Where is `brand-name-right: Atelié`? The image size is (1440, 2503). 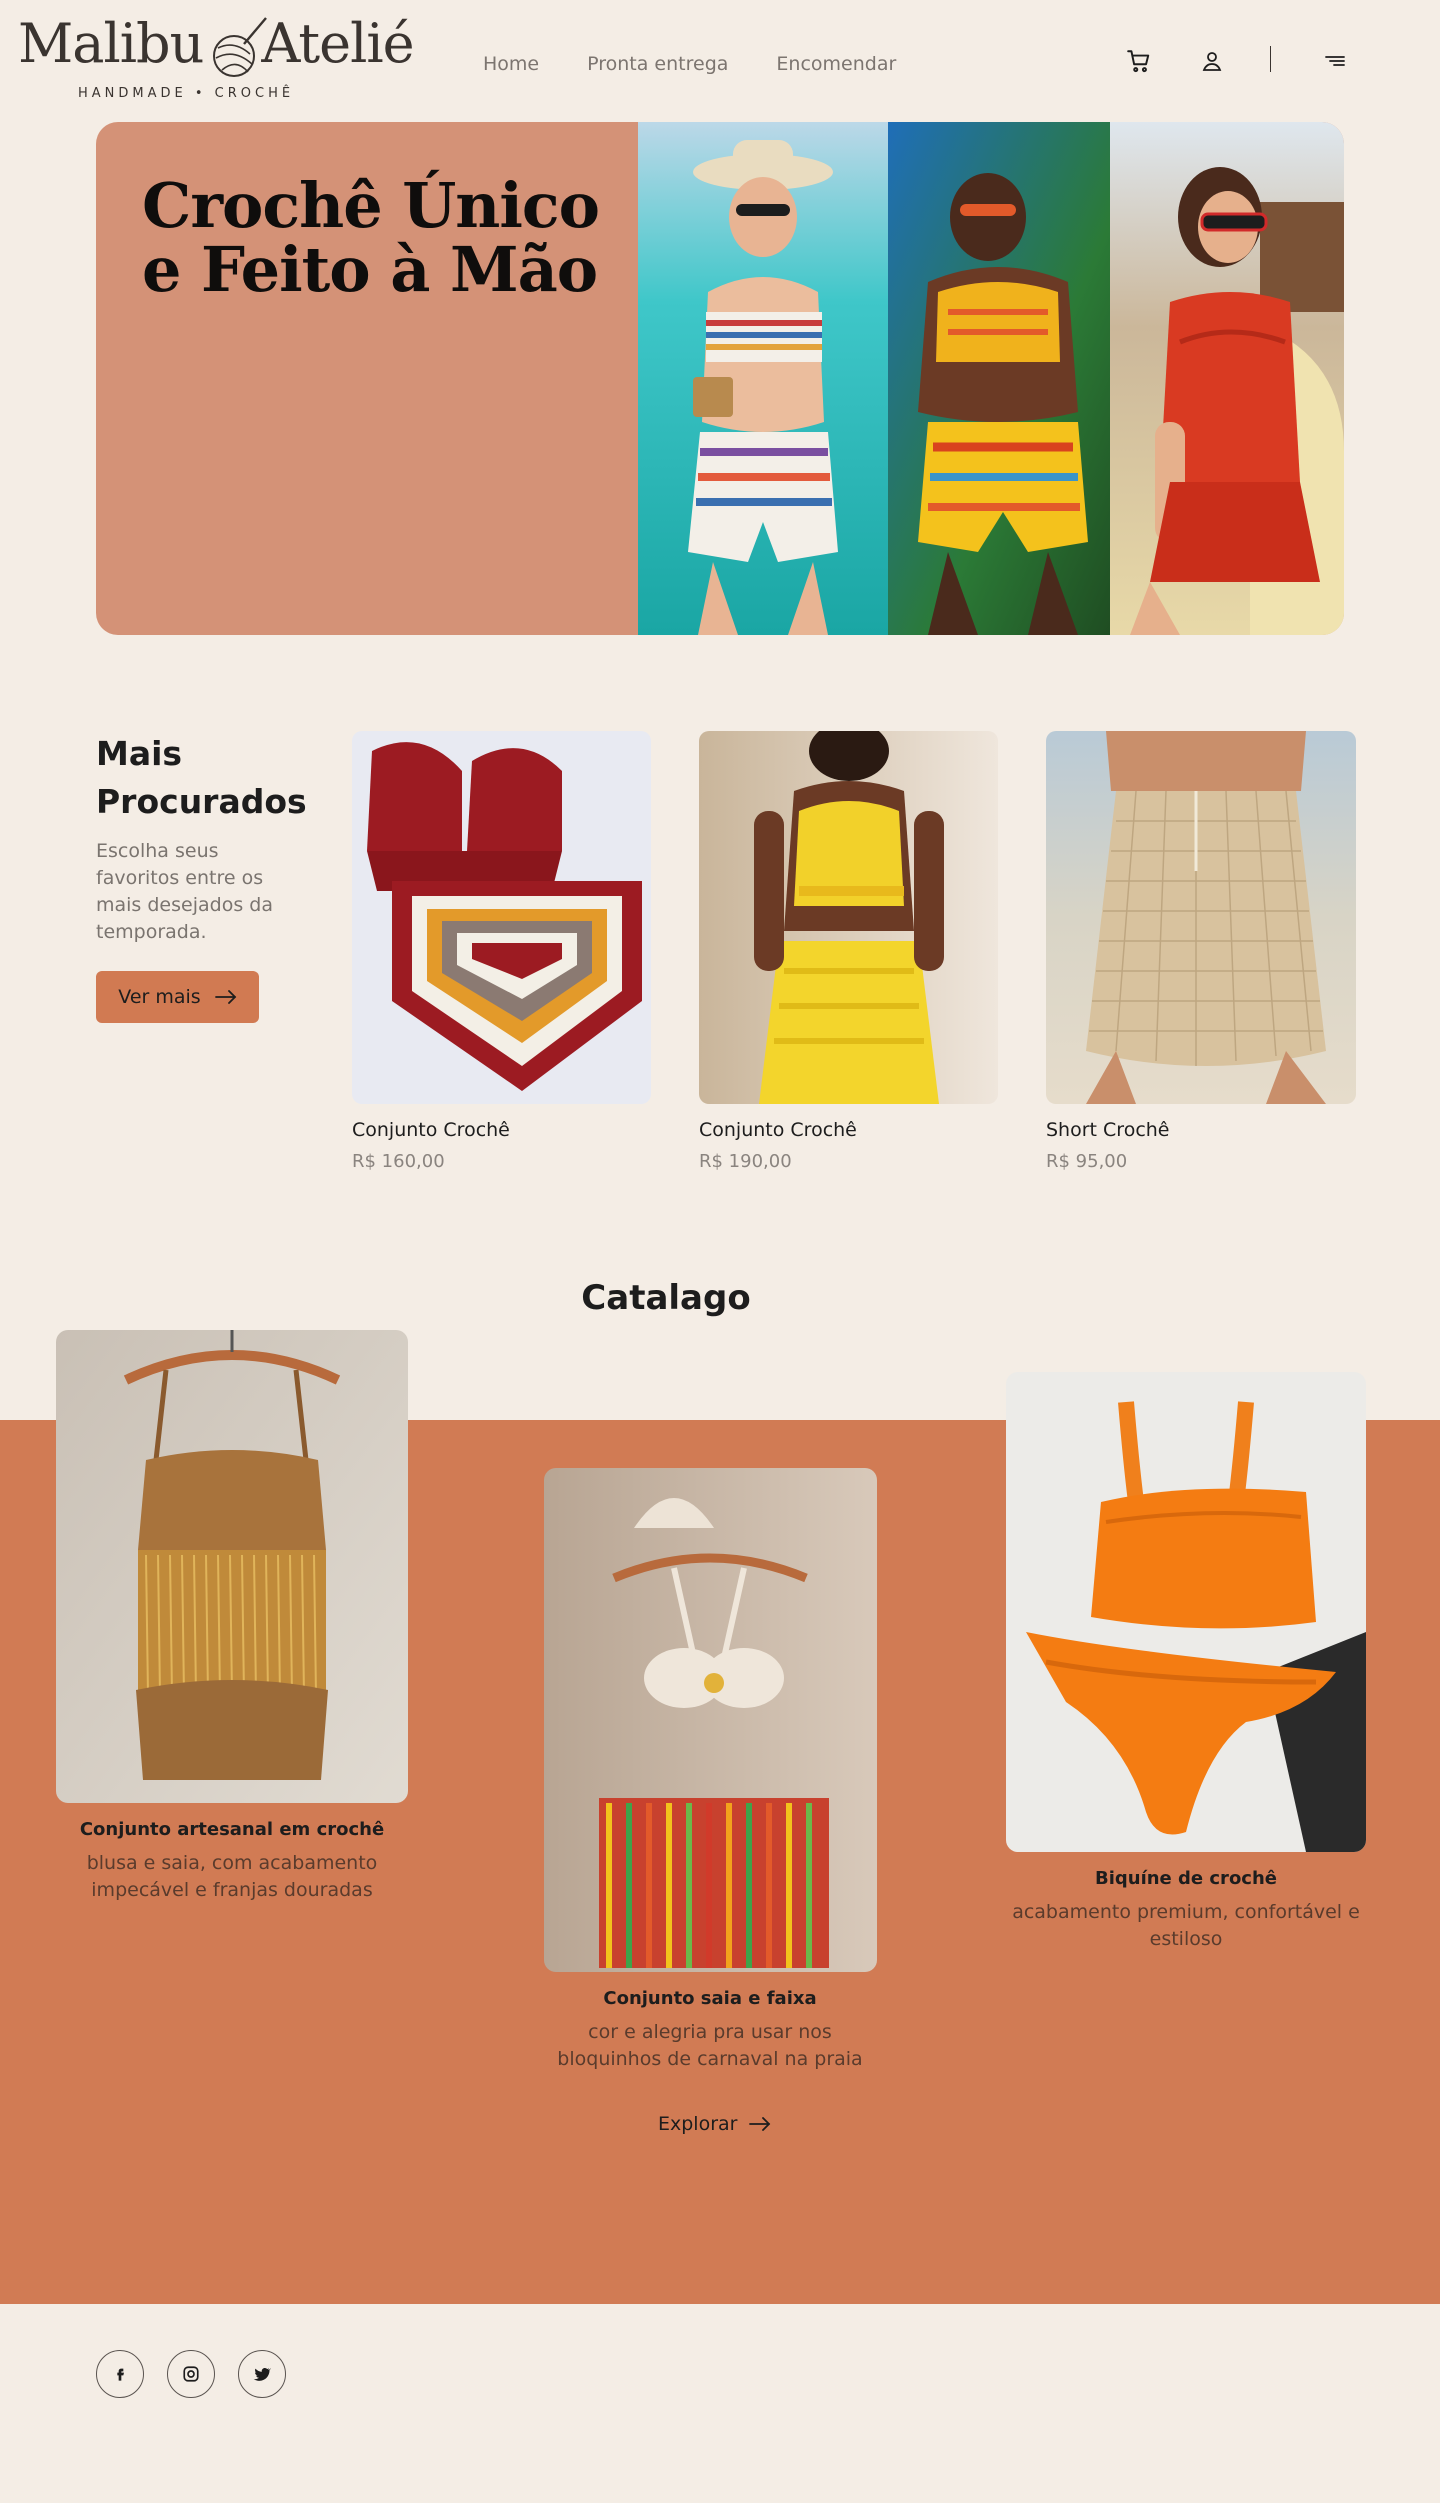 brand-name-right: Atelié is located at coordinates (337, 43).